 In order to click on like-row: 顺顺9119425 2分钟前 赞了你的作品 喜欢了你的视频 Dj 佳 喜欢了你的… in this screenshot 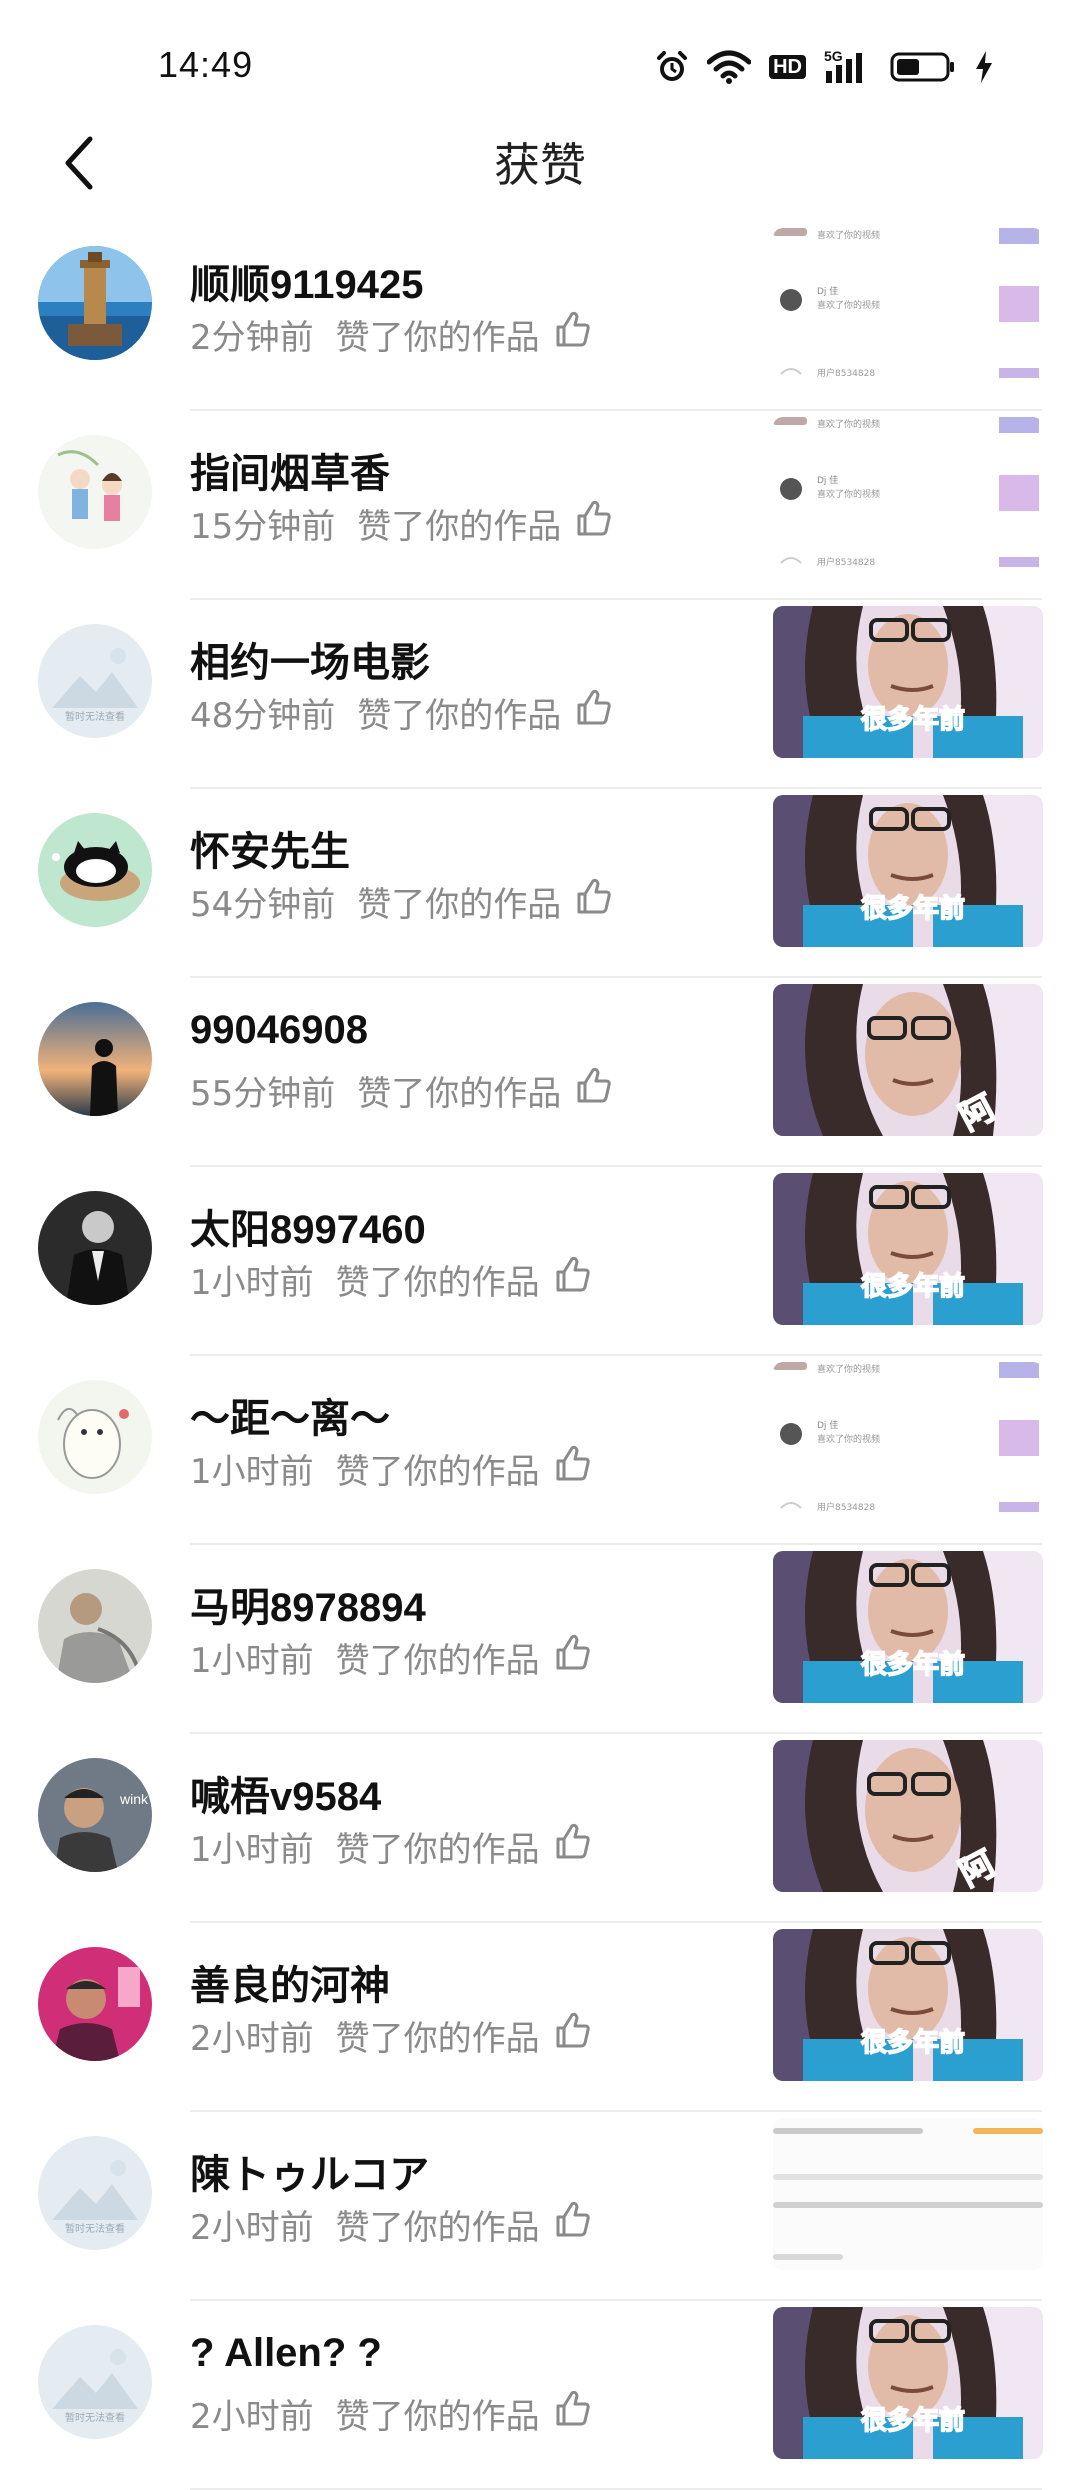, I will do `click(540, 316)`.